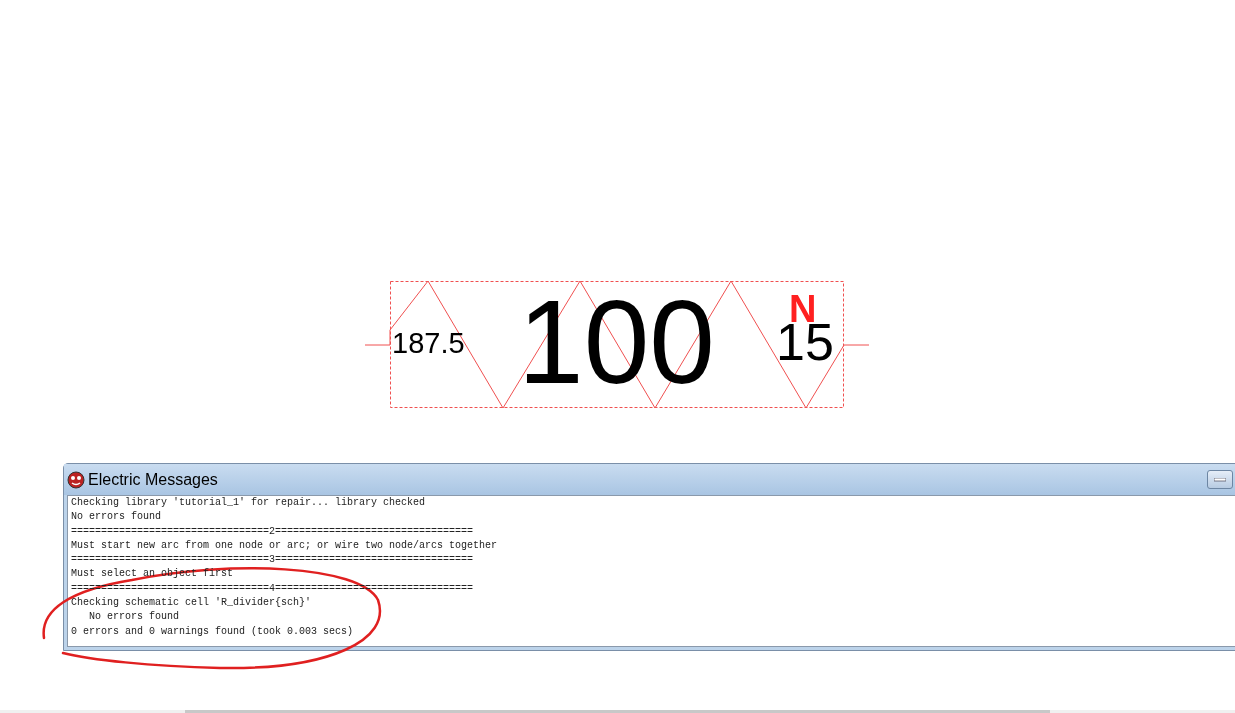 Image resolution: width=1235 pixels, height=713 pixels. What do you see at coordinates (249, 503) in the screenshot?
I see `log-line: Checking library 'tutorial_1' for repair... library checked` at bounding box center [249, 503].